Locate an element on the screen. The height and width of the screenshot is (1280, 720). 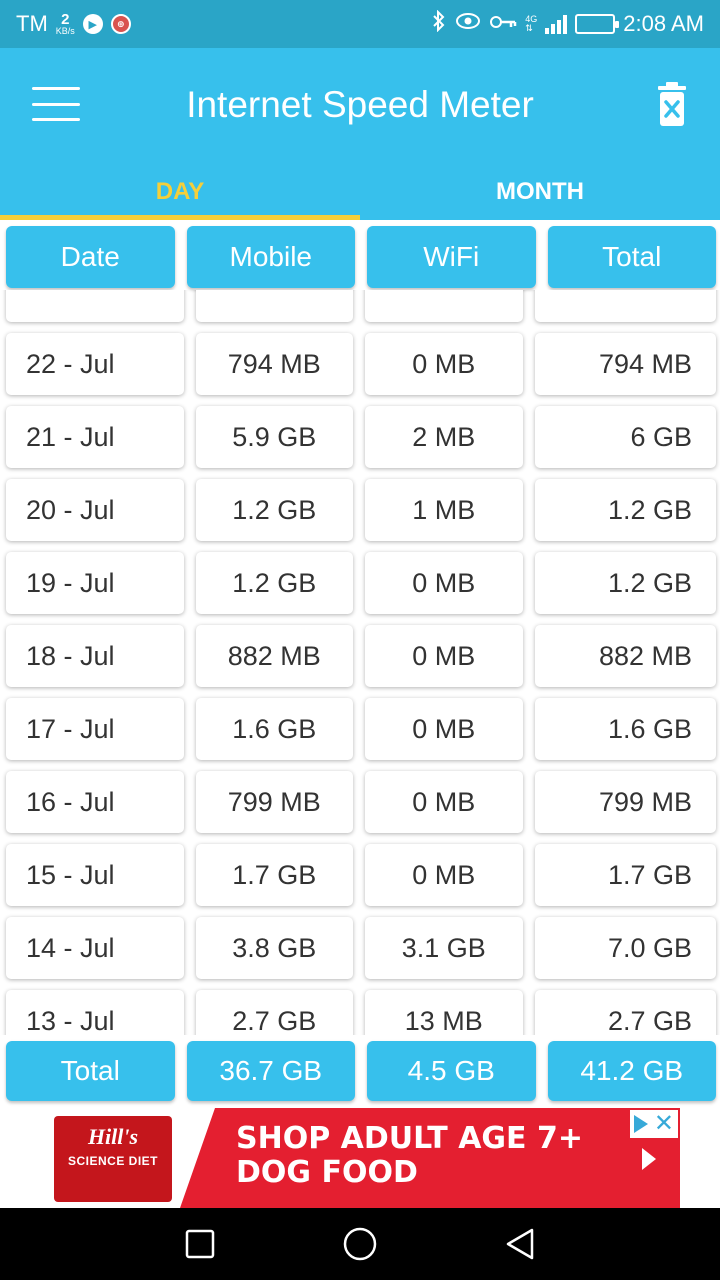
tab-month: MONTH is located at coordinates (540, 195).